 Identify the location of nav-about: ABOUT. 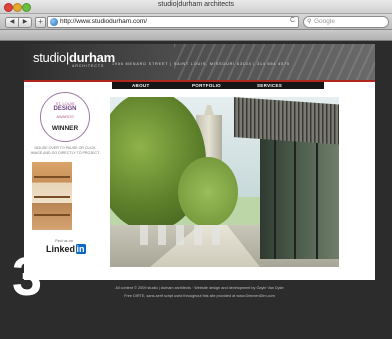
(141, 85).